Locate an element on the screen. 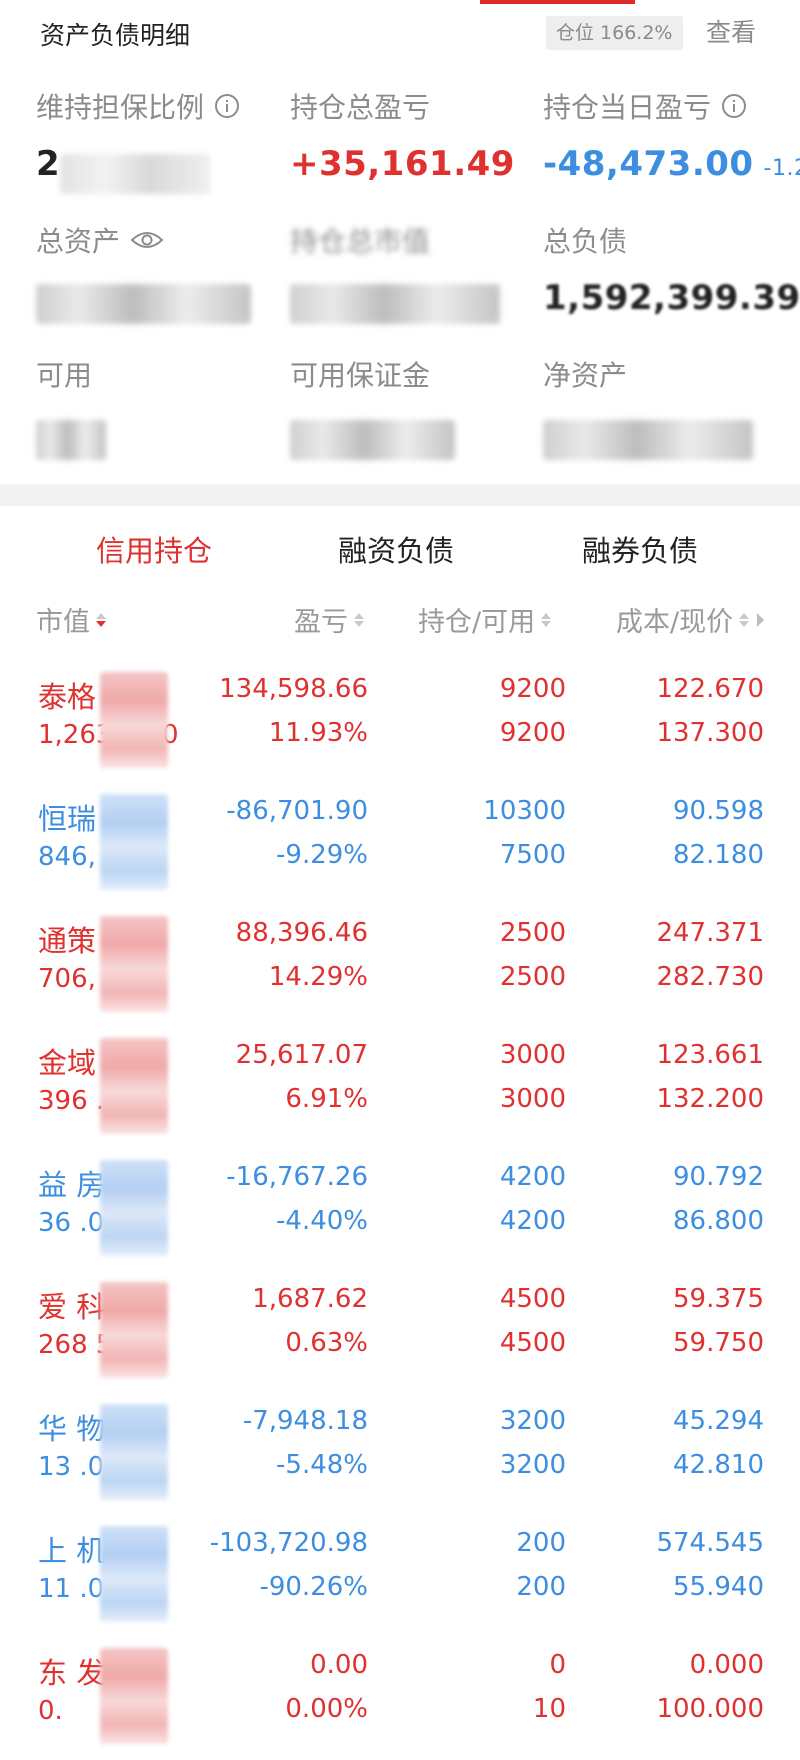 The height and width of the screenshot is (1760, 800). position-qty: 4200 is located at coordinates (532, 1177).